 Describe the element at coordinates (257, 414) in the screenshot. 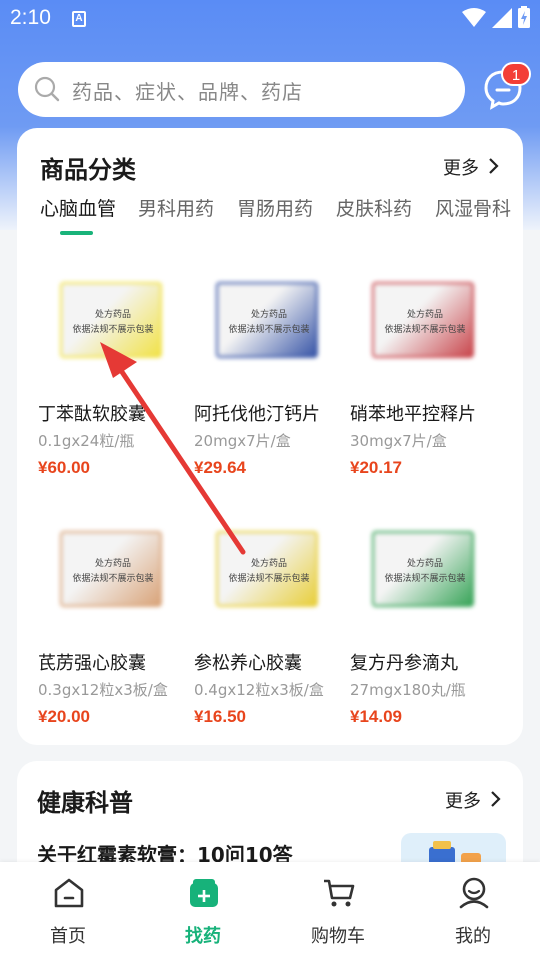

I see `product-name: 阿托伐他汀钙片` at that location.